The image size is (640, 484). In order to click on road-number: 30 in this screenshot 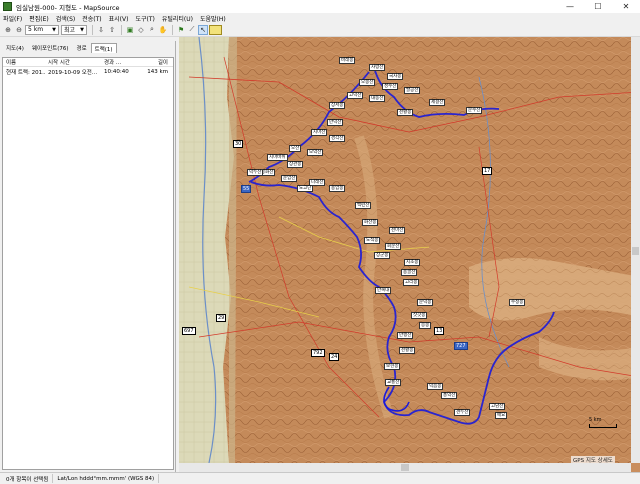, I will do `click(238, 144)`.